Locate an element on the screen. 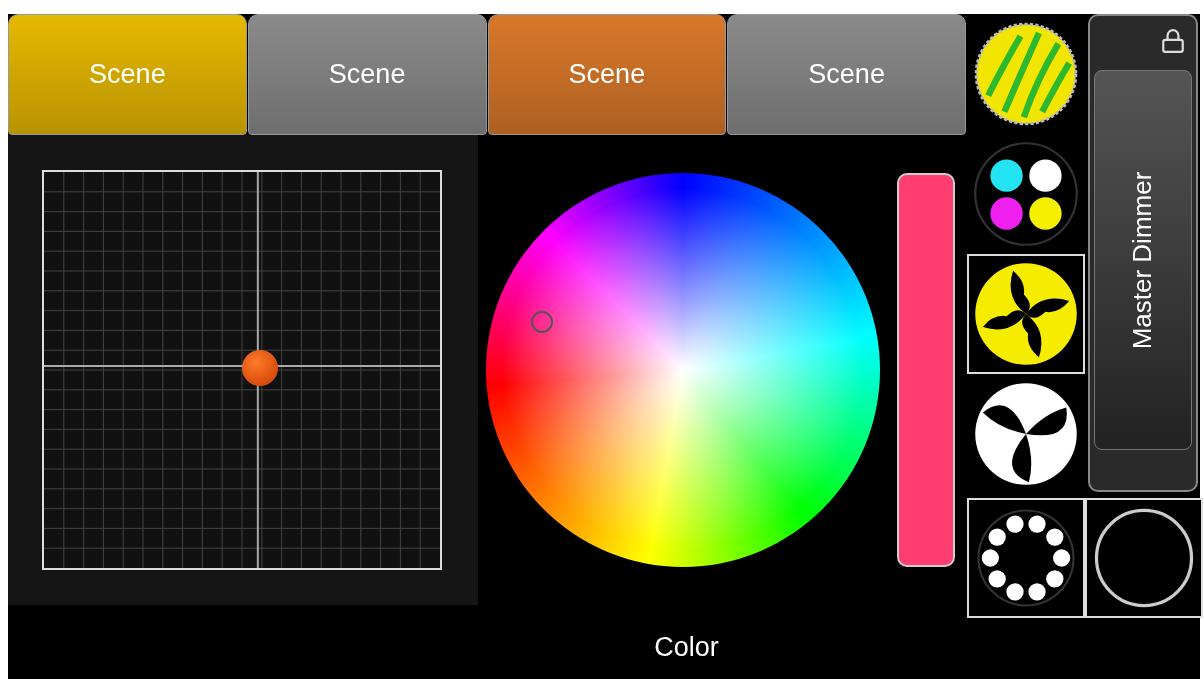 The width and height of the screenshot is (1204, 679). color-picker-handle is located at coordinates (542, 322).